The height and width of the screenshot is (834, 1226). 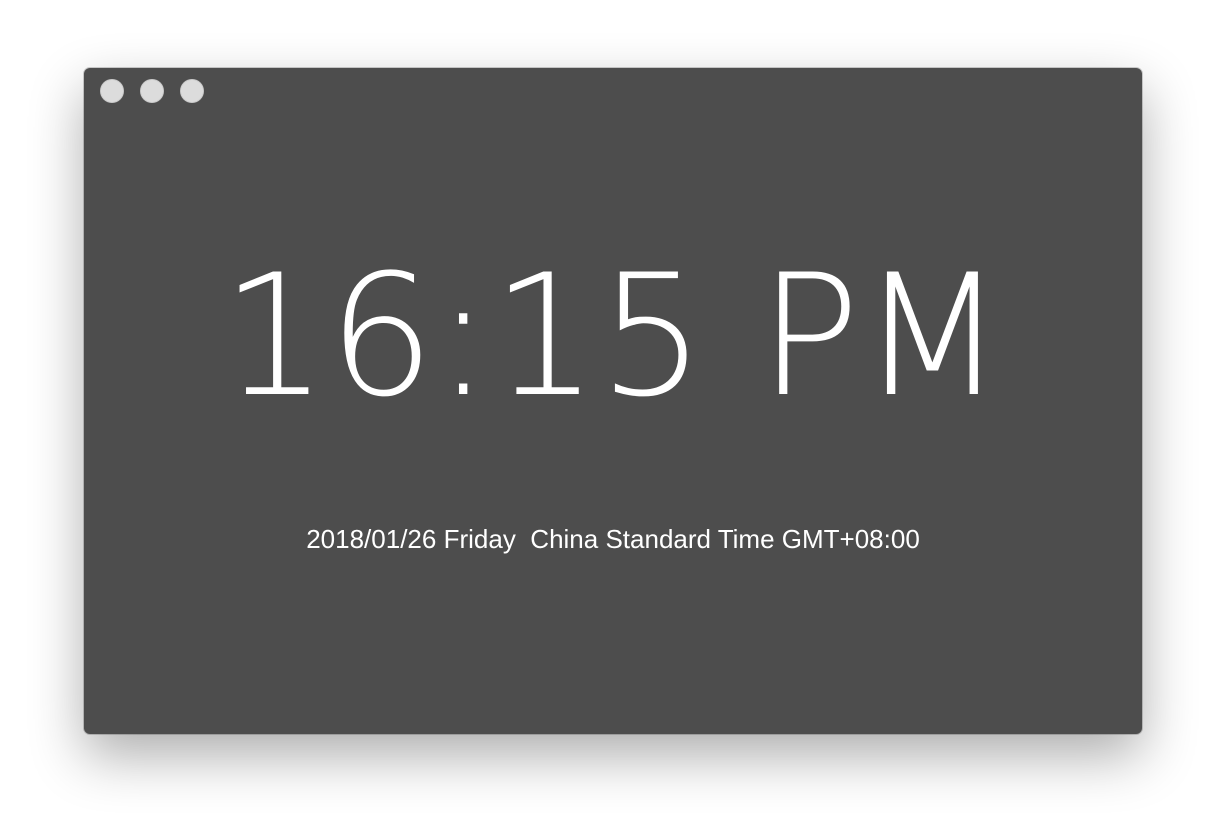 What do you see at coordinates (371, 539) in the screenshot?
I see `date-value: 2018/01/26` at bounding box center [371, 539].